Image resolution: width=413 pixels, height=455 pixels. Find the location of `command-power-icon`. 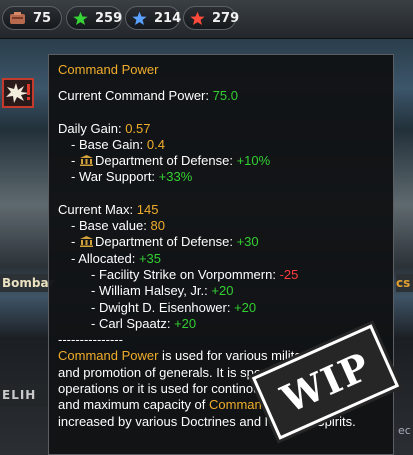

command-power-icon is located at coordinates (17, 18).